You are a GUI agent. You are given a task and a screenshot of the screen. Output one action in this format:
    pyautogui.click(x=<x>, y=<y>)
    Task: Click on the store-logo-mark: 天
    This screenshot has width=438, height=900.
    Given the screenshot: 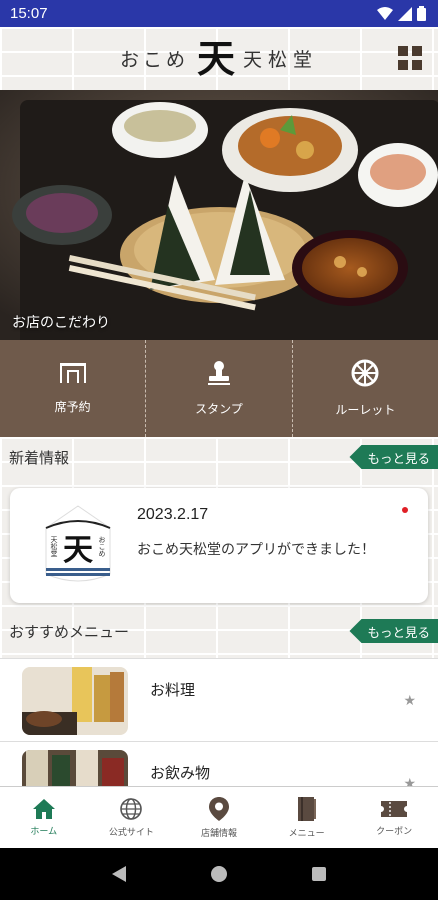 What is the action you would take?
    pyautogui.click(x=78, y=550)
    